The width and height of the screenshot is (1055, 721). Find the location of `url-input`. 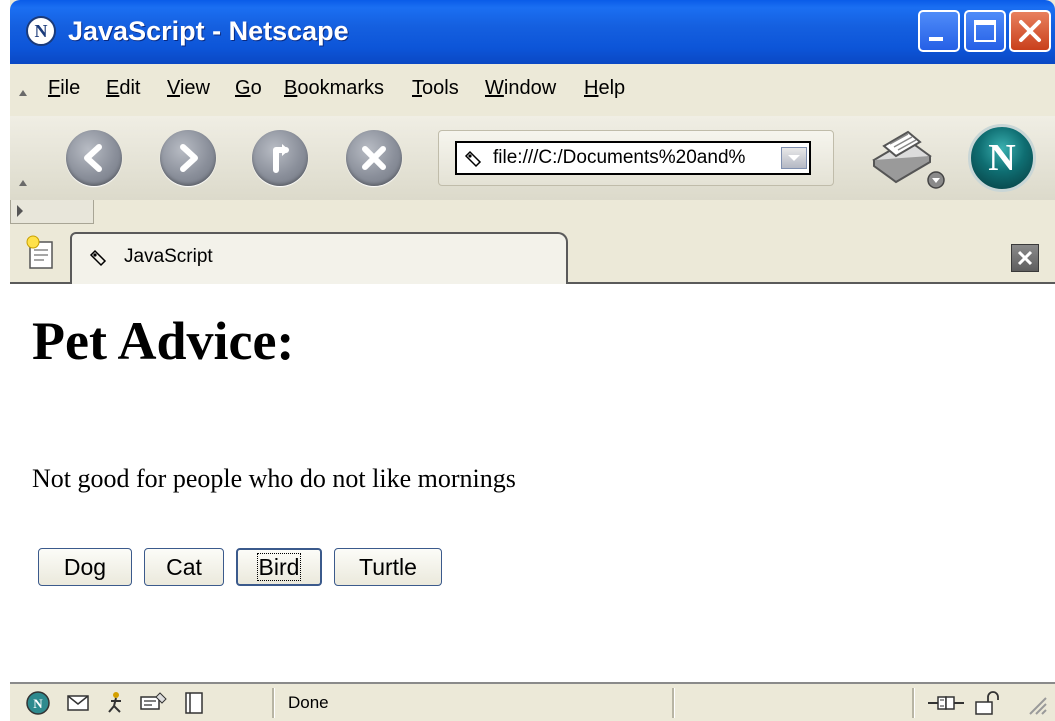

url-input is located at coordinates (636, 158).